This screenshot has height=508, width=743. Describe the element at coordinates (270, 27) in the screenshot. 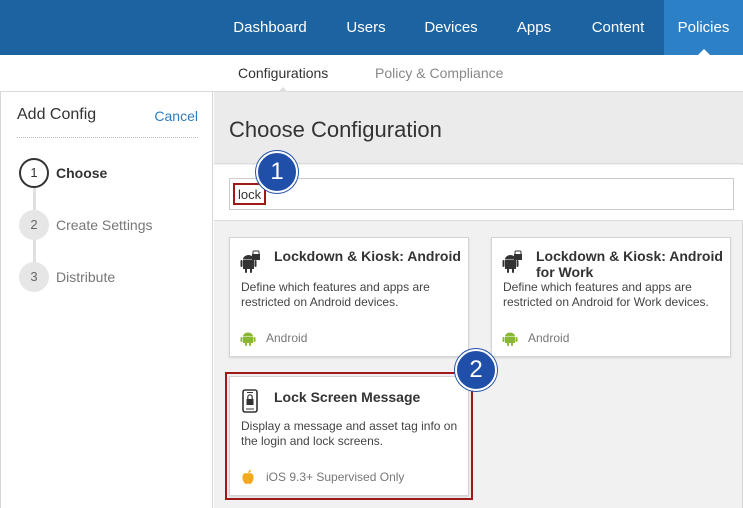

I see `nav-tab-dashboard: Dashboard` at that location.